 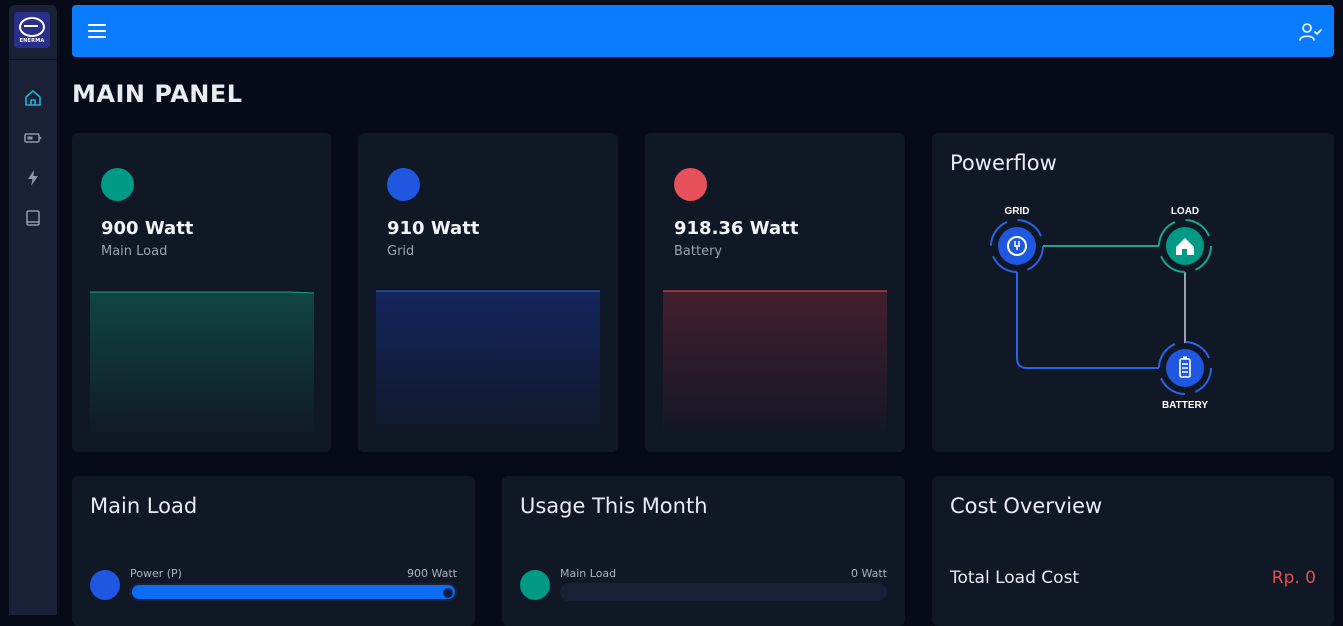 I want to click on battery-node-label: BATTERY, so click(x=1185, y=405).